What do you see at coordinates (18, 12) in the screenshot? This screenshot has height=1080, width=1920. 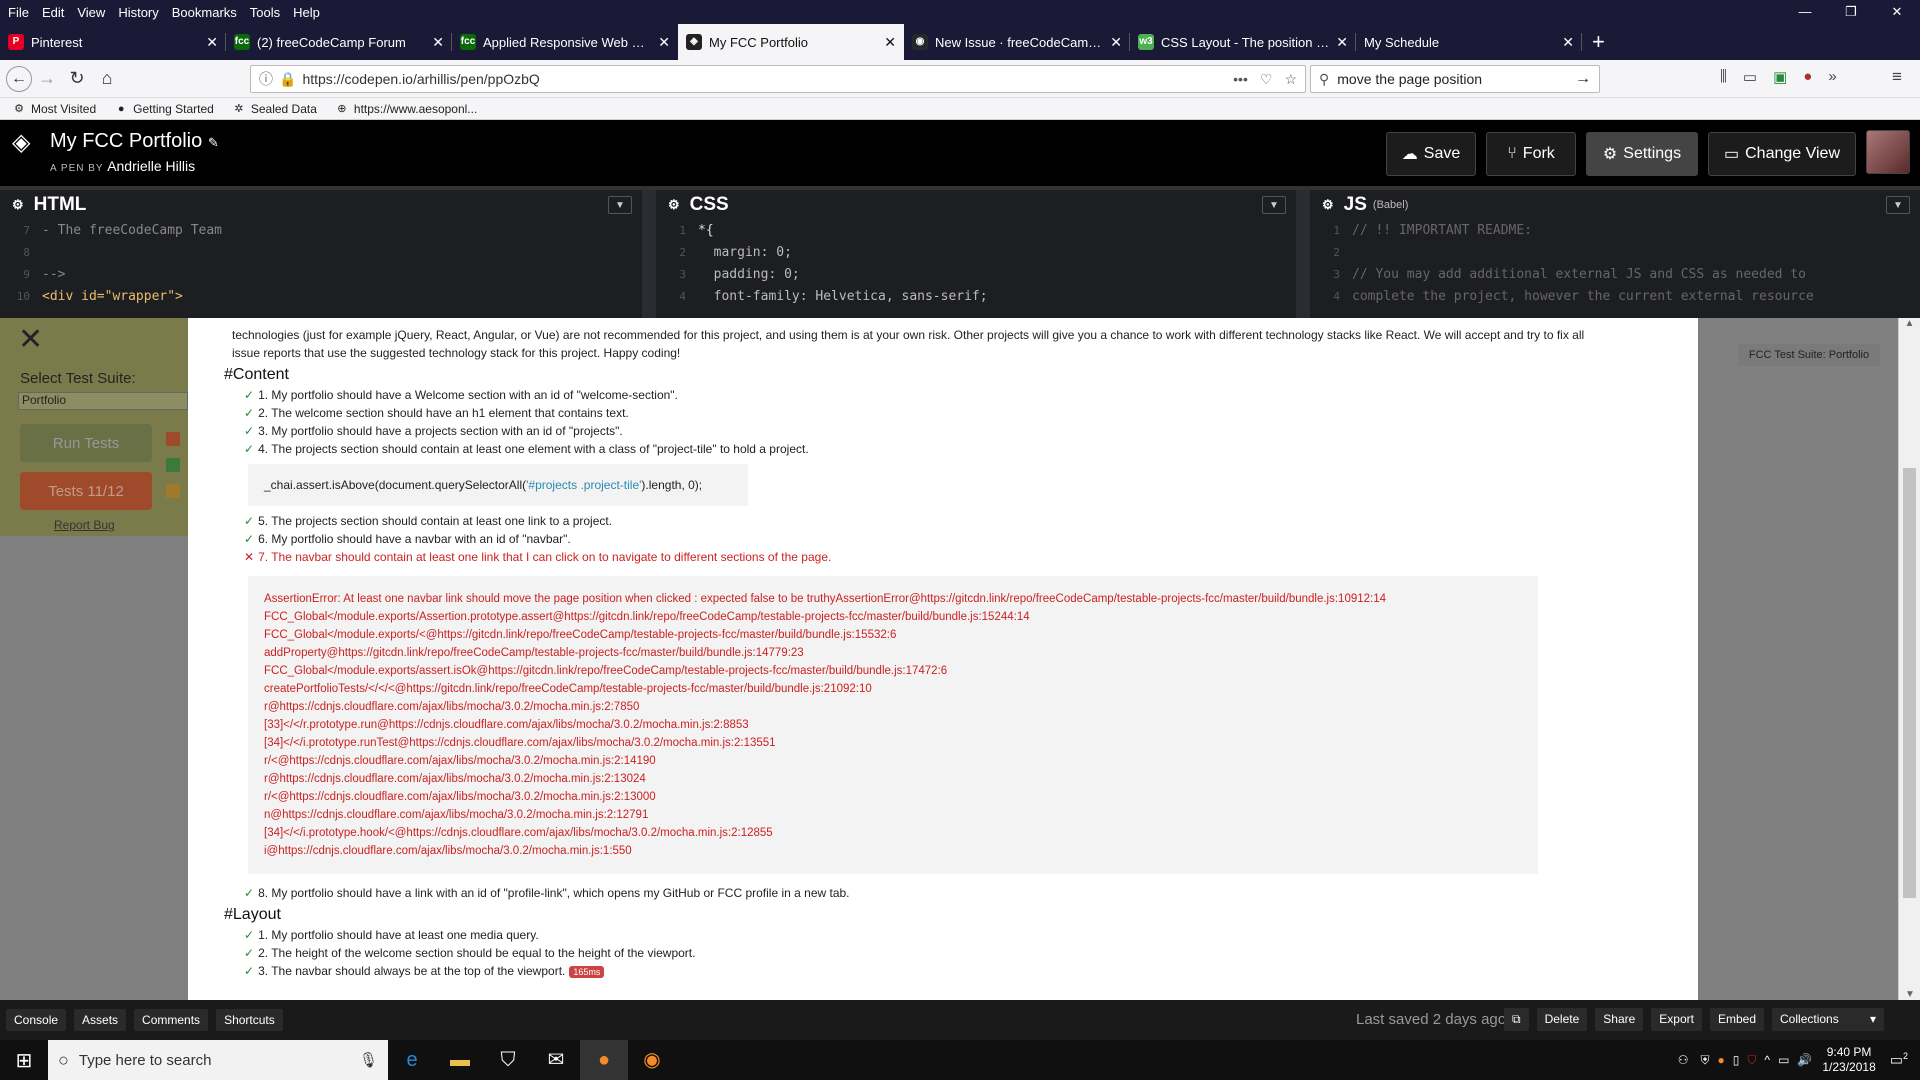 I see `menu-file: File` at bounding box center [18, 12].